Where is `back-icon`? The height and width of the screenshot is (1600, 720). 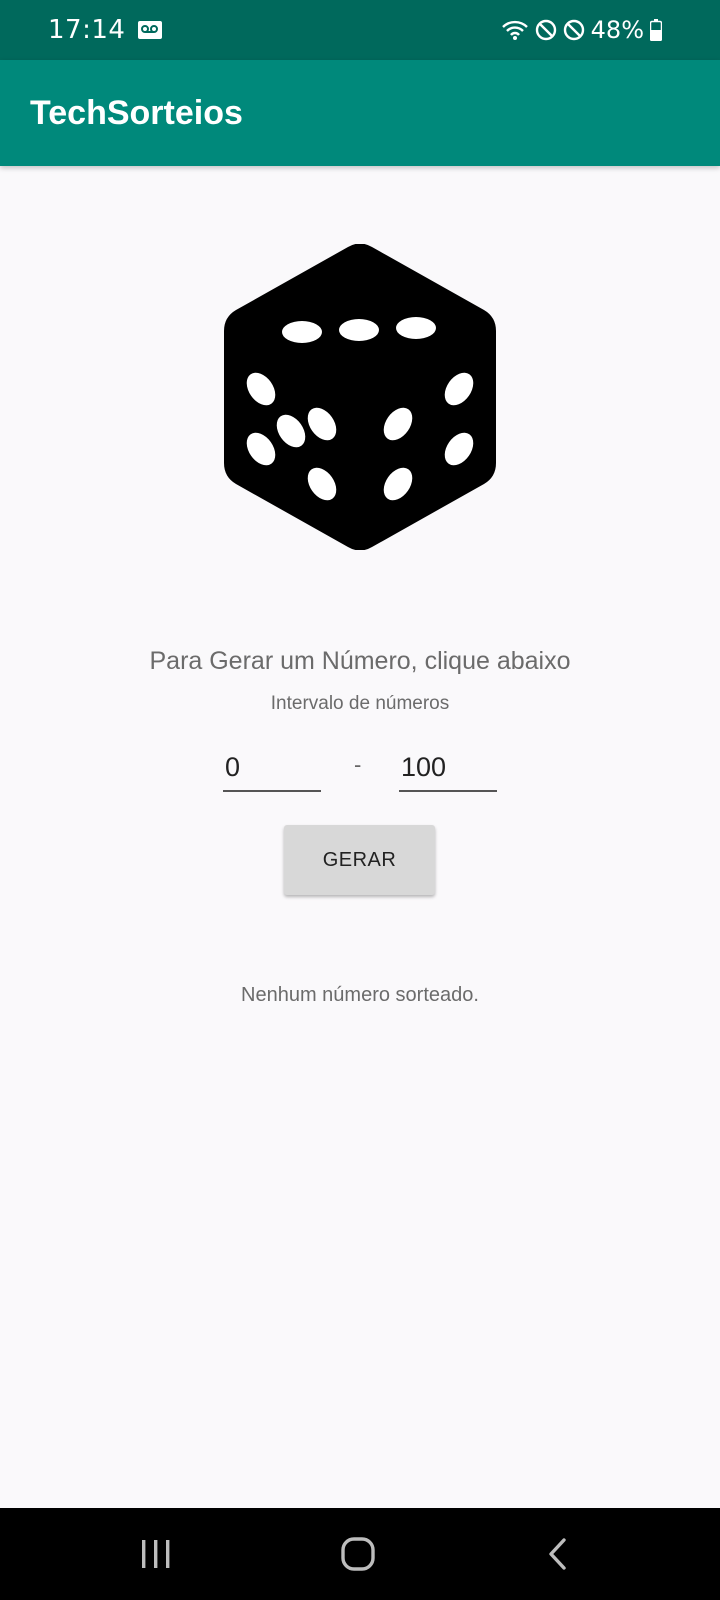 back-icon is located at coordinates (557, 1554).